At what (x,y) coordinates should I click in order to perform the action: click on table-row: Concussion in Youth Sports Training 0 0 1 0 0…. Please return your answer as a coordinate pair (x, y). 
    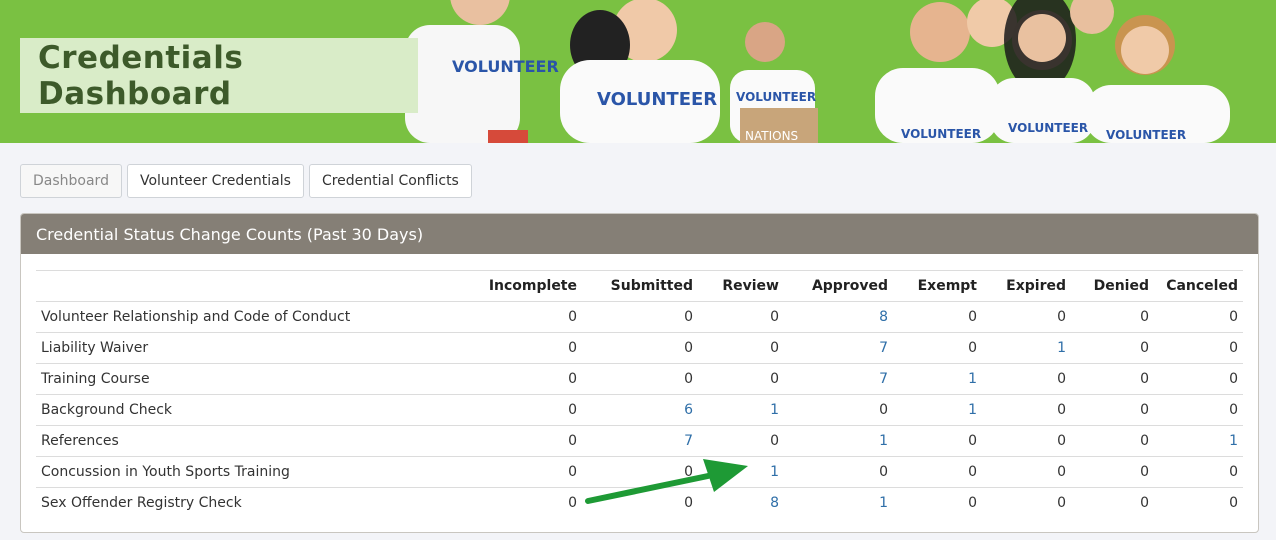
    Looking at the image, I should click on (639, 472).